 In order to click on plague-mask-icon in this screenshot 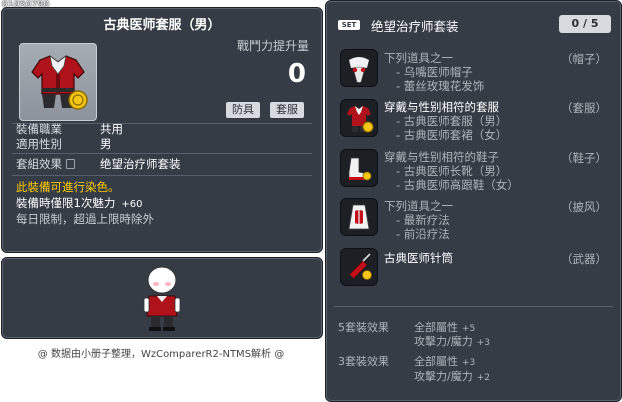, I will do `click(359, 70)`.